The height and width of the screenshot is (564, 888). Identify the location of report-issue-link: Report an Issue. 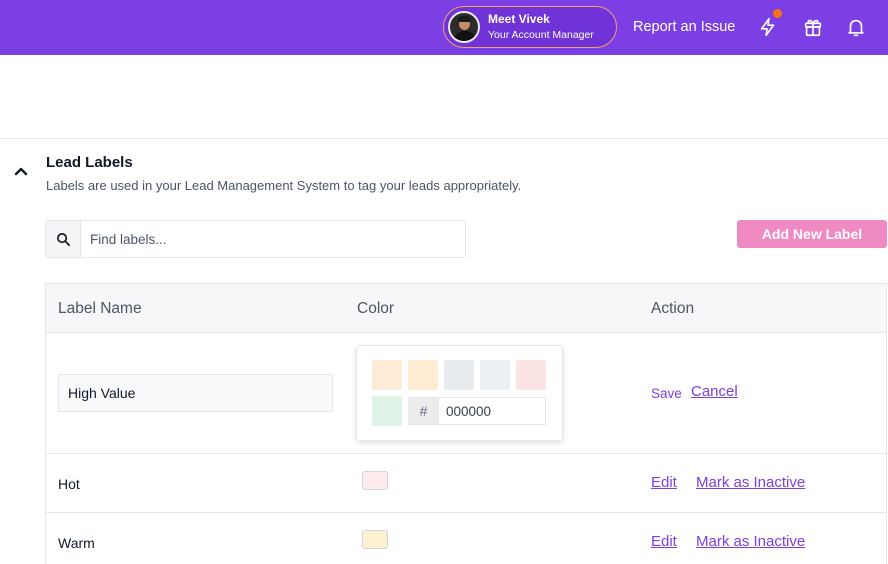
(684, 27).